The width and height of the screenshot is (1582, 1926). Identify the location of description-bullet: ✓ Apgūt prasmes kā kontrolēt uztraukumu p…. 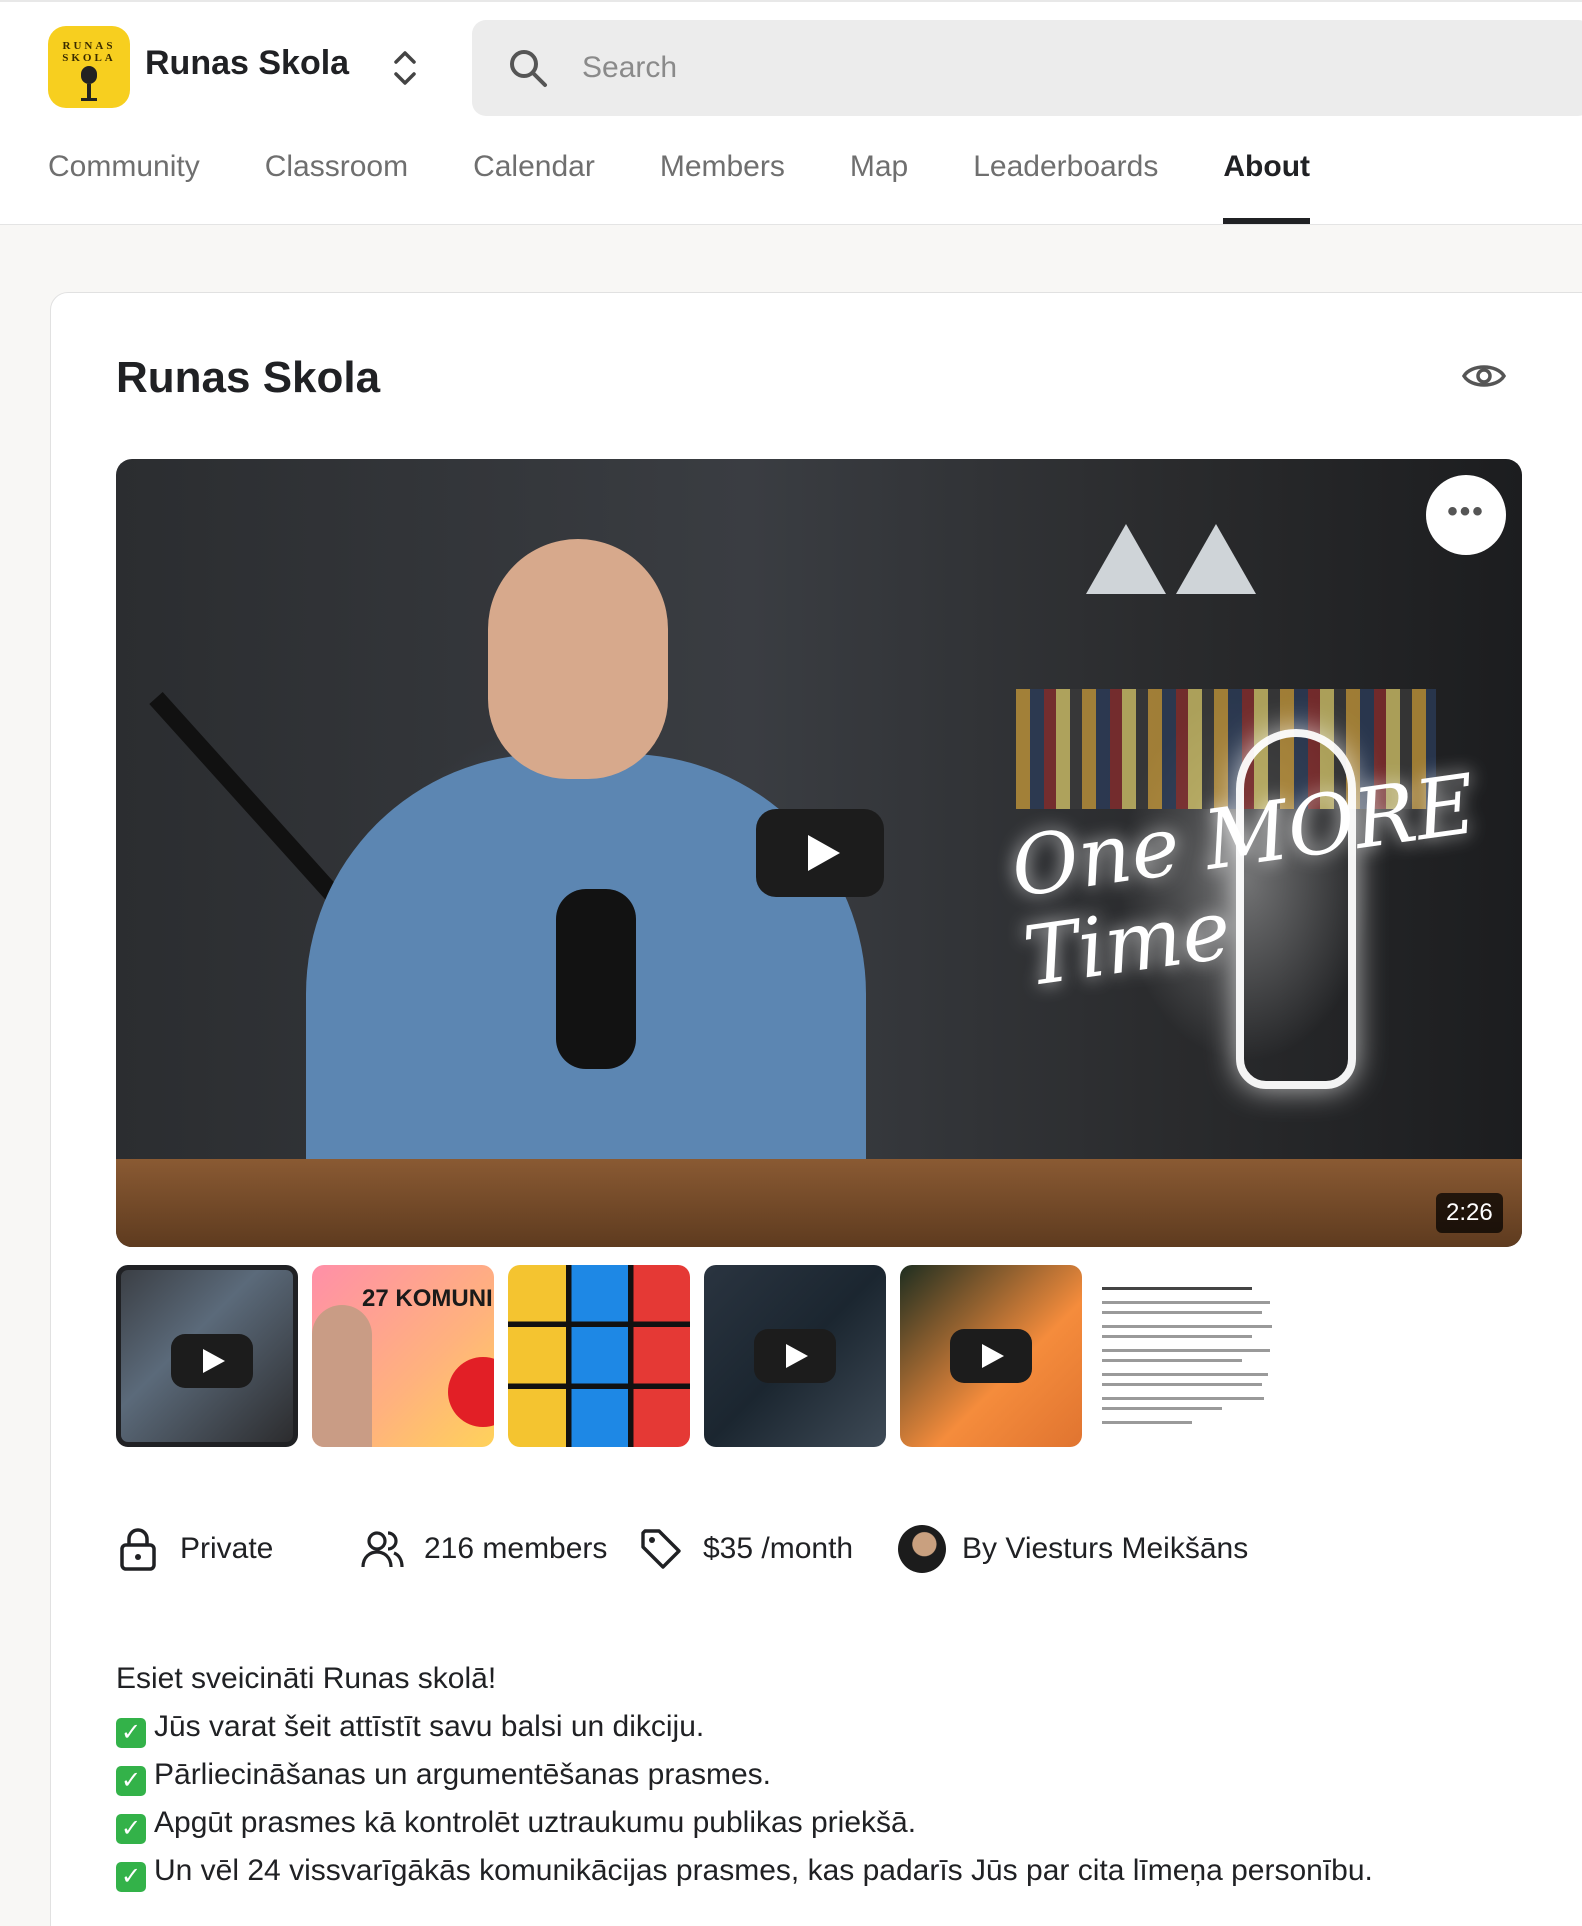
(826, 1823).